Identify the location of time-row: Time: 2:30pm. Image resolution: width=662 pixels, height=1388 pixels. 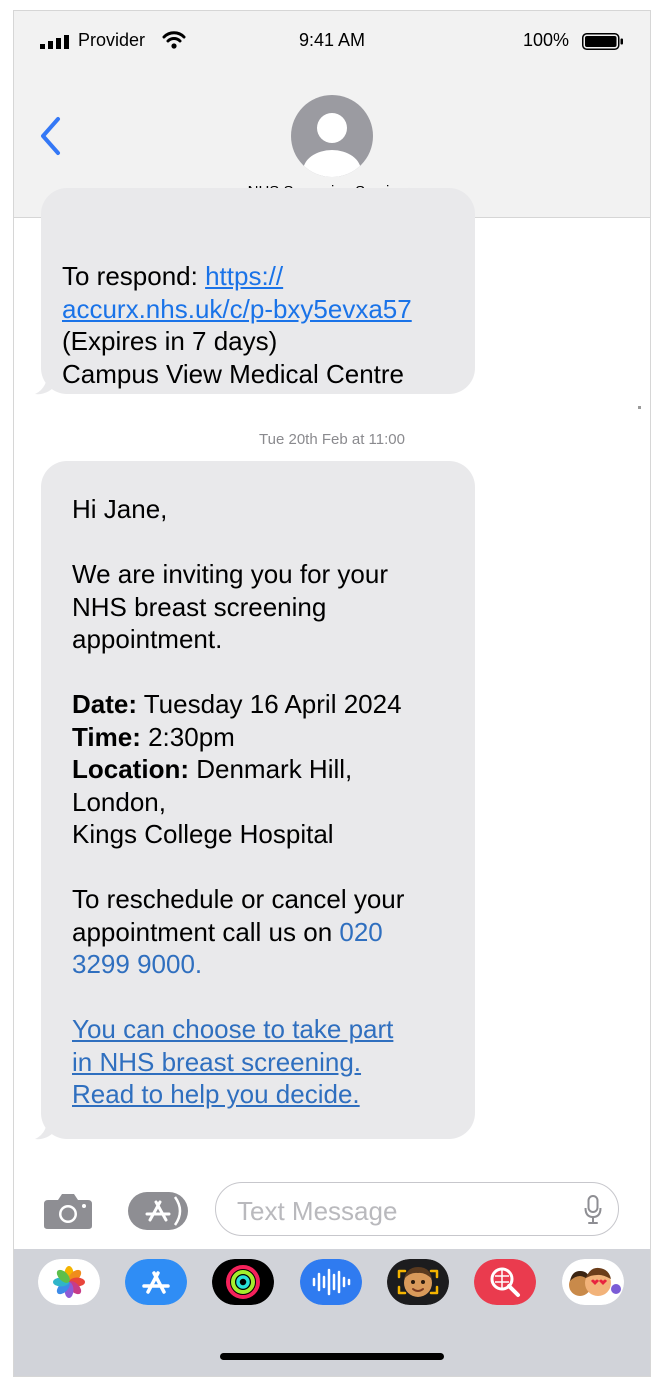
(269, 737).